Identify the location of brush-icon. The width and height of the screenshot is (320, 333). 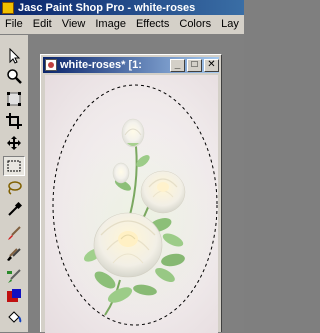
(14, 233).